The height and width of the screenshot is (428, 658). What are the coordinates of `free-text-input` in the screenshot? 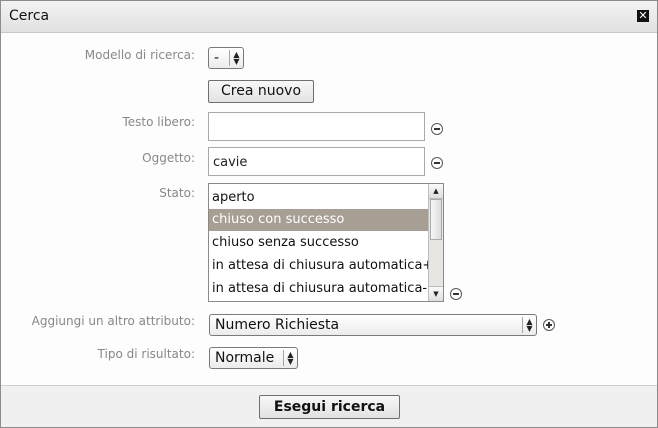 It's located at (316, 126).